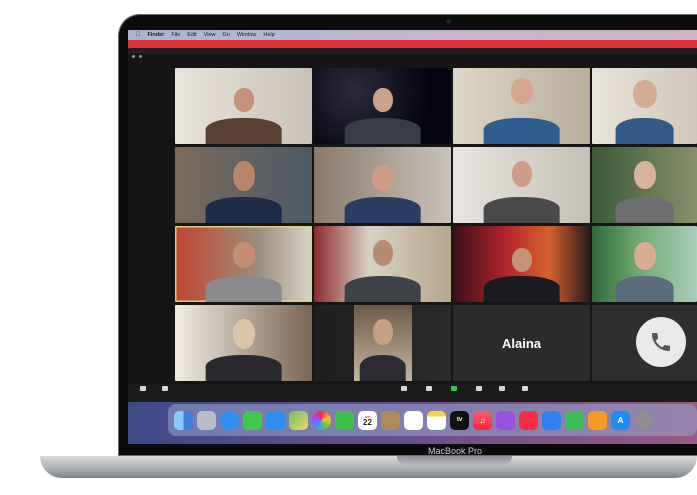  Describe the element at coordinates (268, 35) in the screenshot. I see `menu-help: Help` at that location.